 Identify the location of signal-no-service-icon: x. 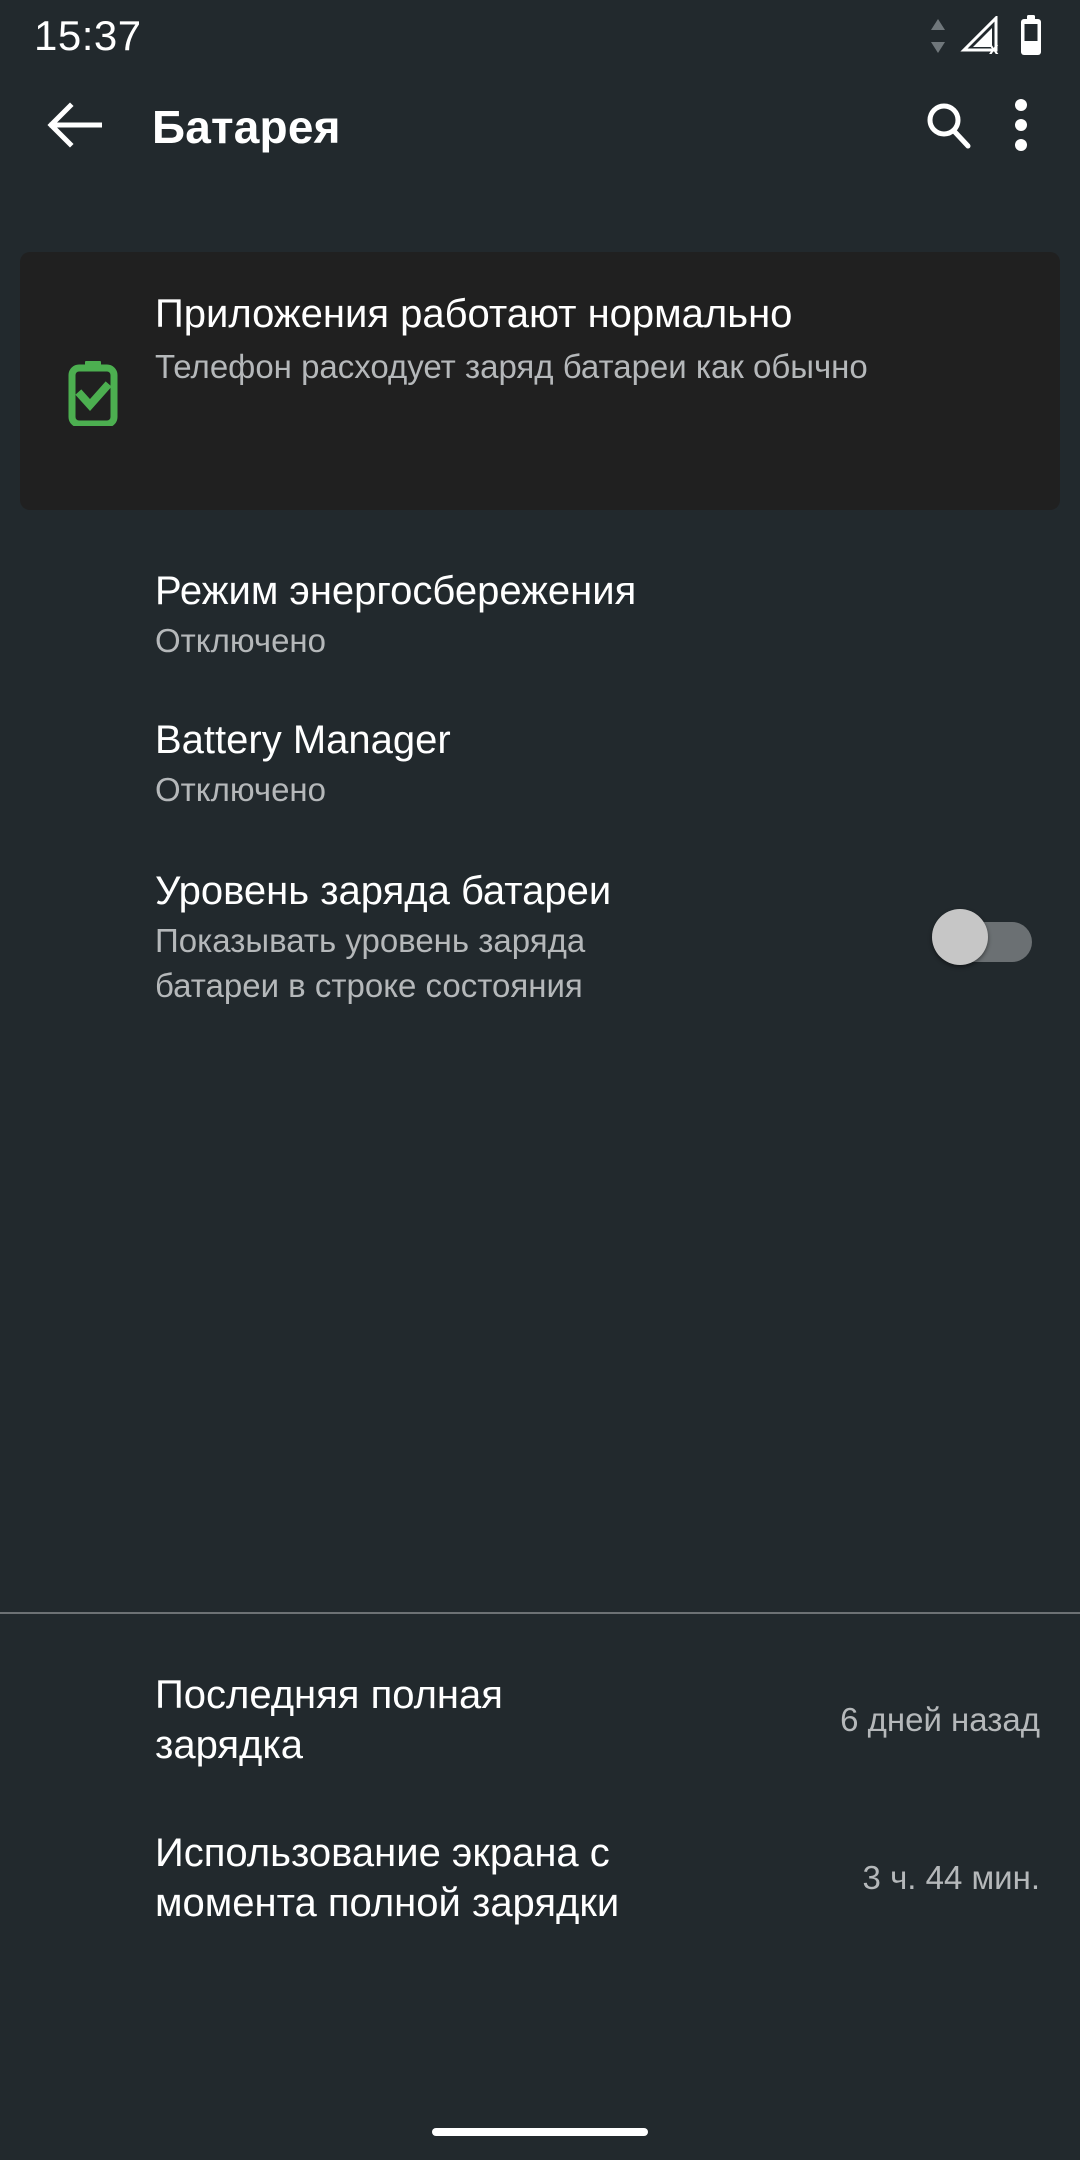
(983, 36).